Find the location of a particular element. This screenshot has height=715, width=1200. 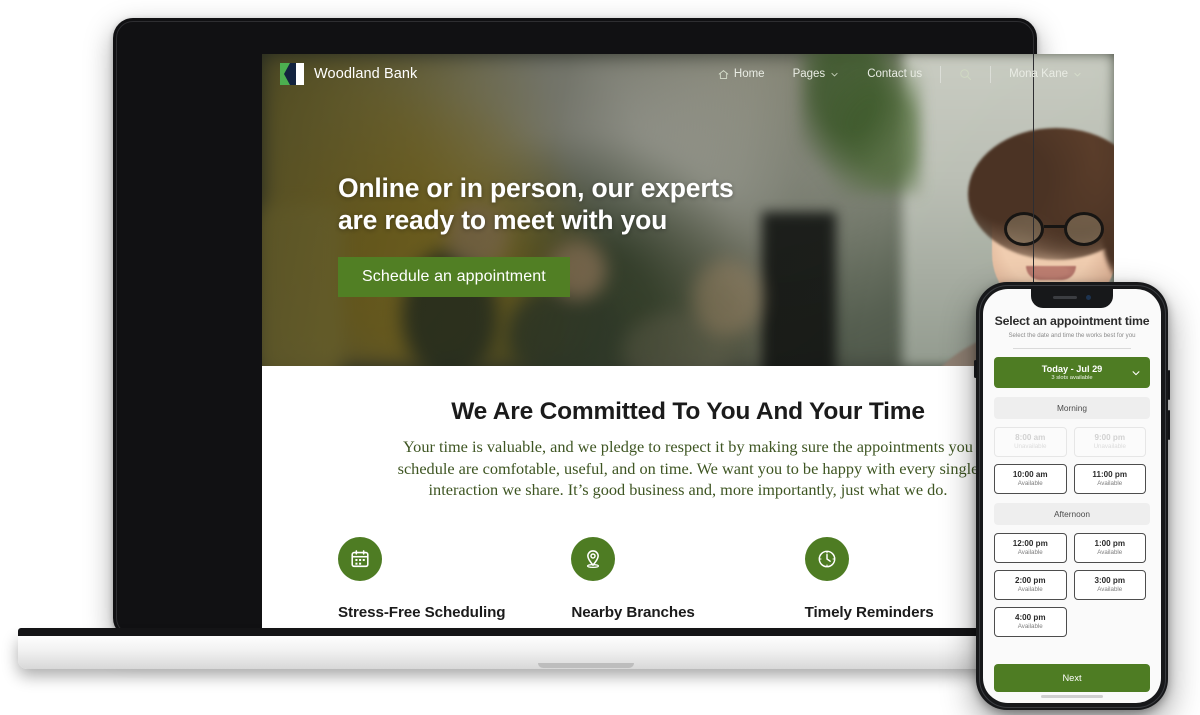

time-slot: 1:00 pm Available is located at coordinates (1109, 548).